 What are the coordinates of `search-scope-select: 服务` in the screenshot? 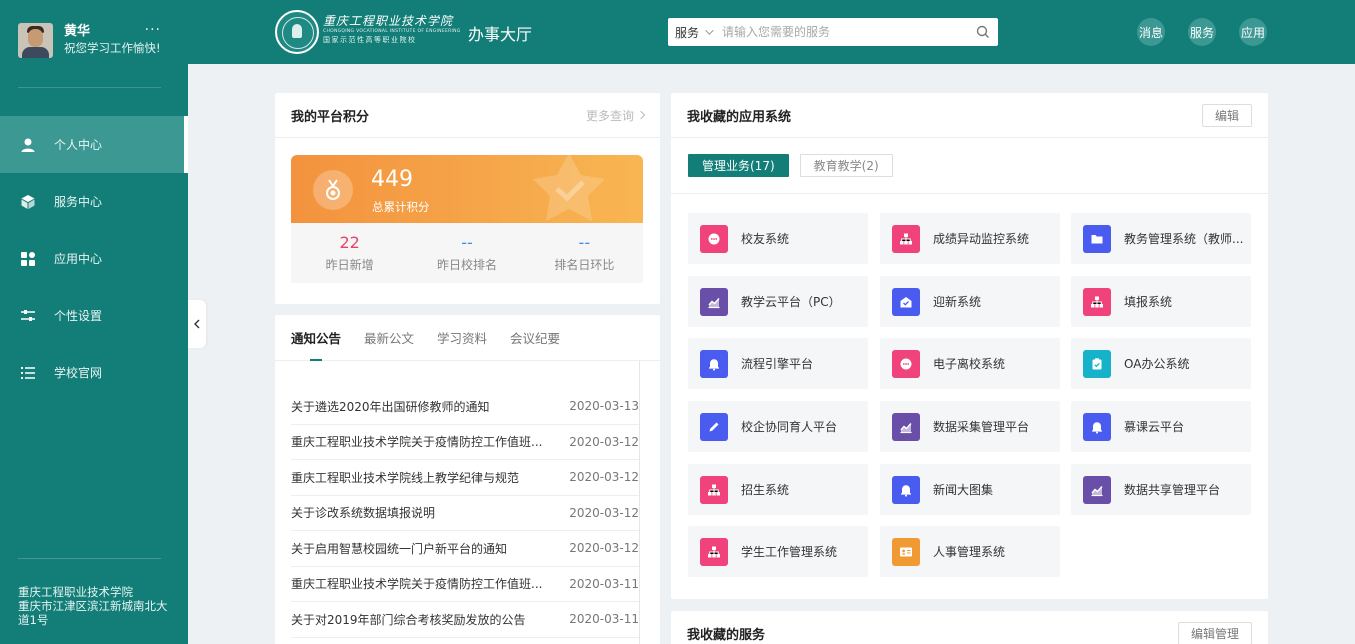 It's located at (693, 32).